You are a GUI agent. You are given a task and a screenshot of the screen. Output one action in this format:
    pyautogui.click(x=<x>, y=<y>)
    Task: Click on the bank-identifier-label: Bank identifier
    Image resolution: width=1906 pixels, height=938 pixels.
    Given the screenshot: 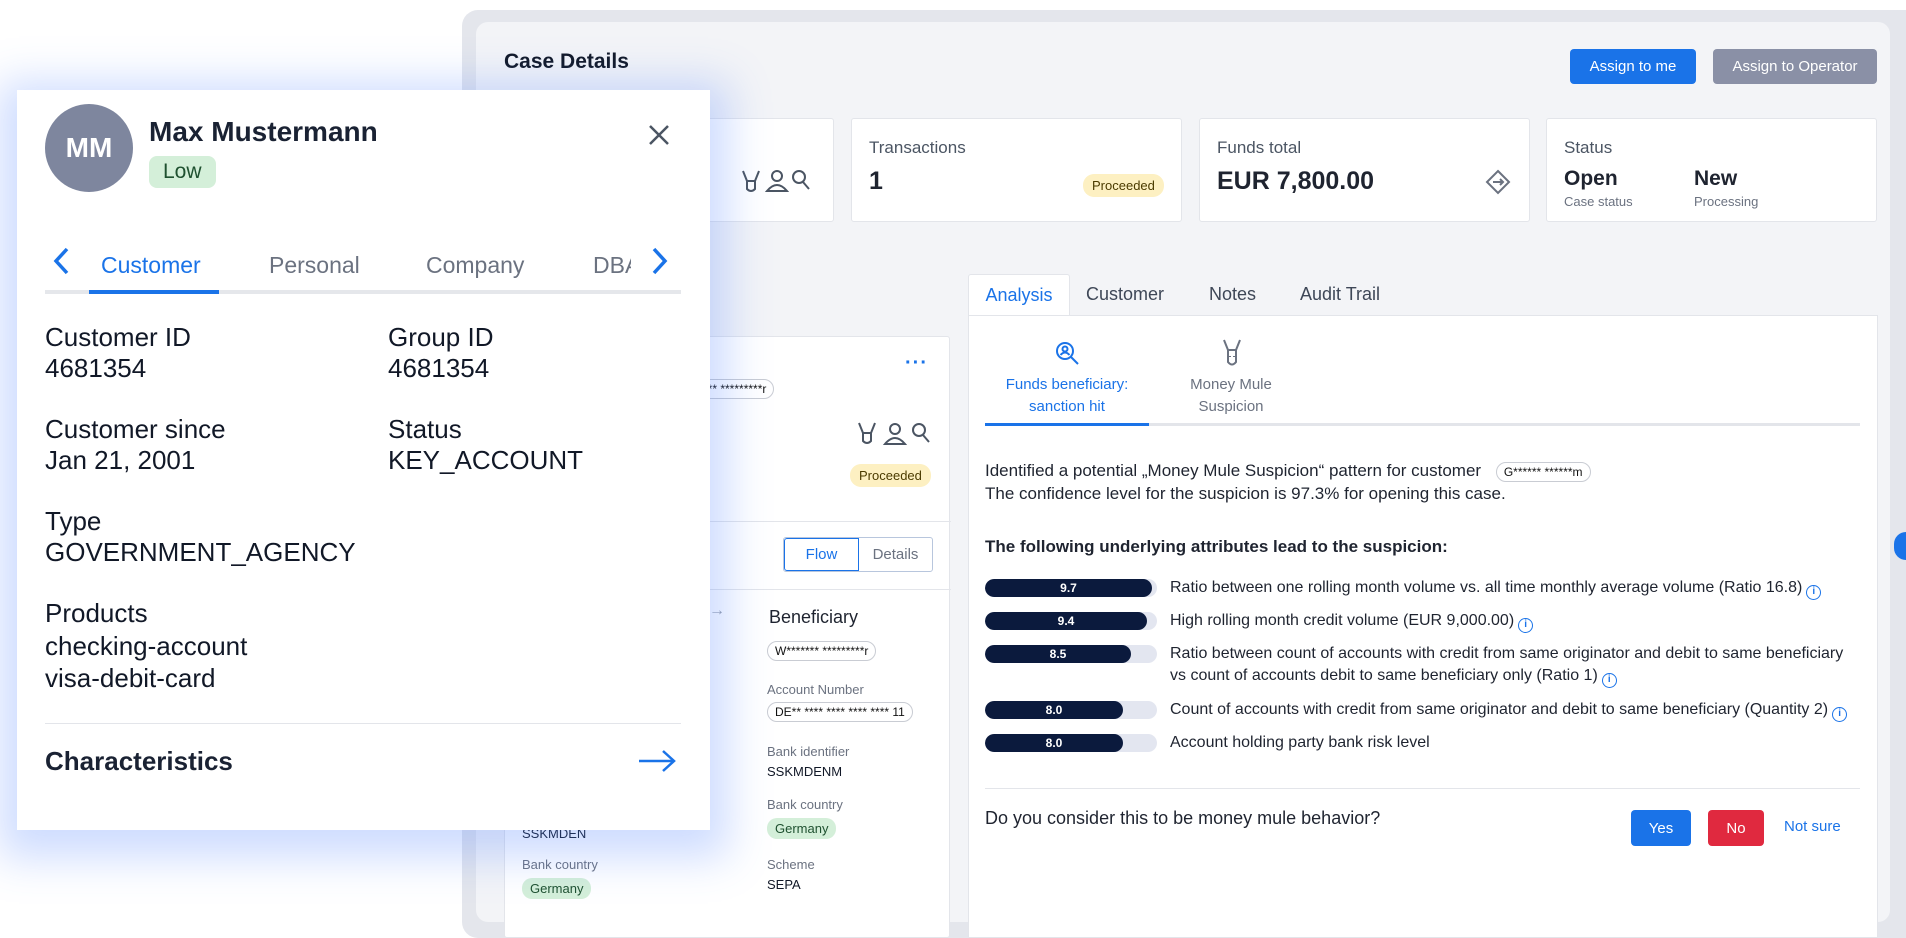 What is the action you would take?
    pyautogui.click(x=808, y=751)
    